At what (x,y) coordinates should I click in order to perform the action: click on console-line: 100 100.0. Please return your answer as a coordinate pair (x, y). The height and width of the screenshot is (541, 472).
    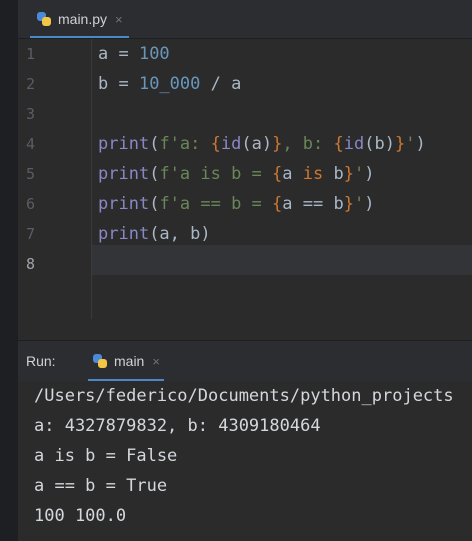
    Looking at the image, I should click on (80, 516).